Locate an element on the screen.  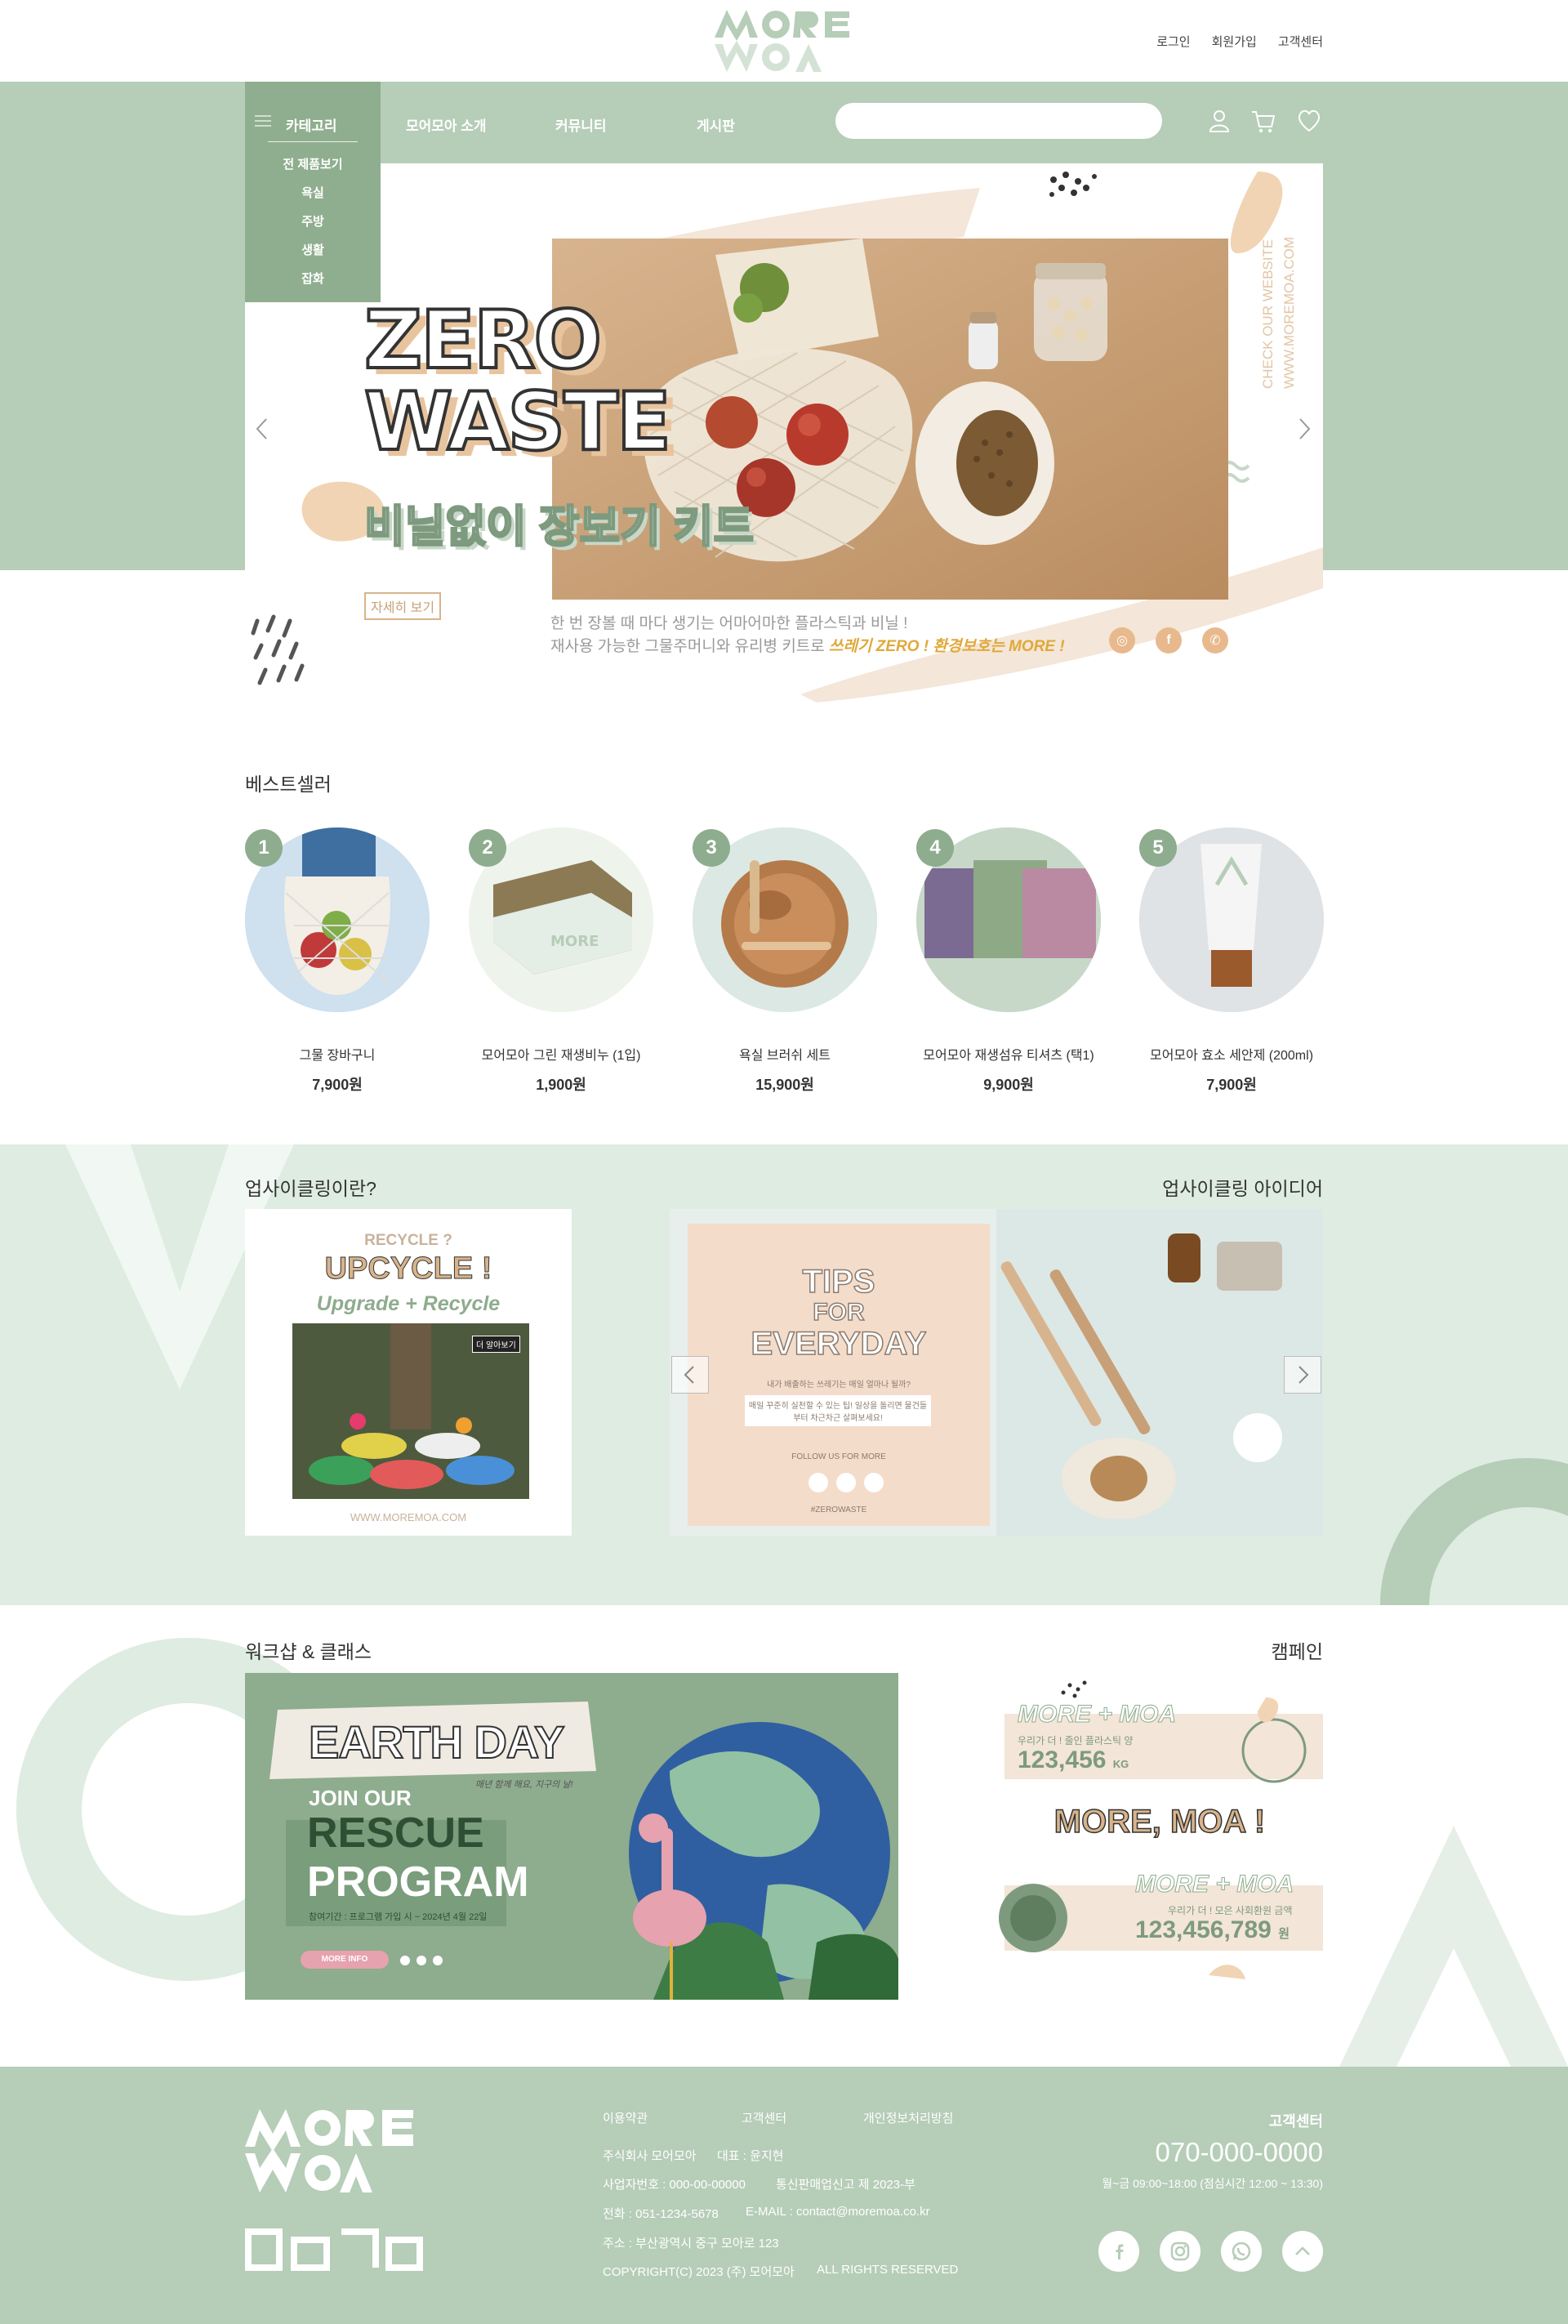
hero-title-line1: ZERO is located at coordinates (483, 340).